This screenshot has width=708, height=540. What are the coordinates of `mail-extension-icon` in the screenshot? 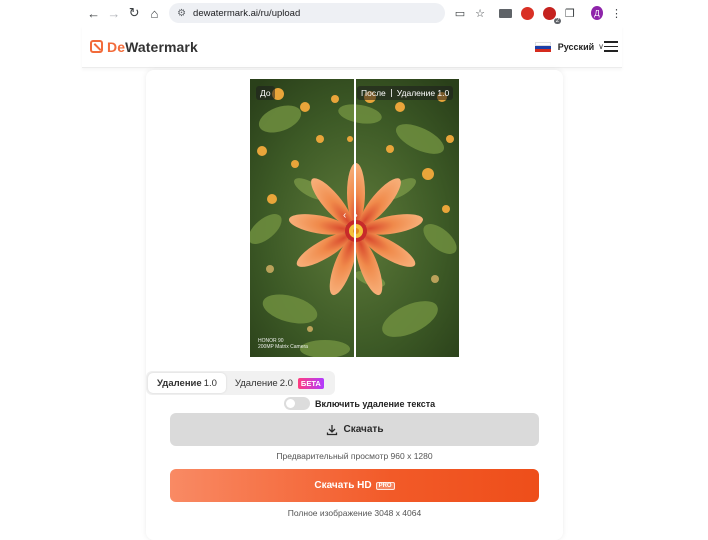 It's located at (506, 13).